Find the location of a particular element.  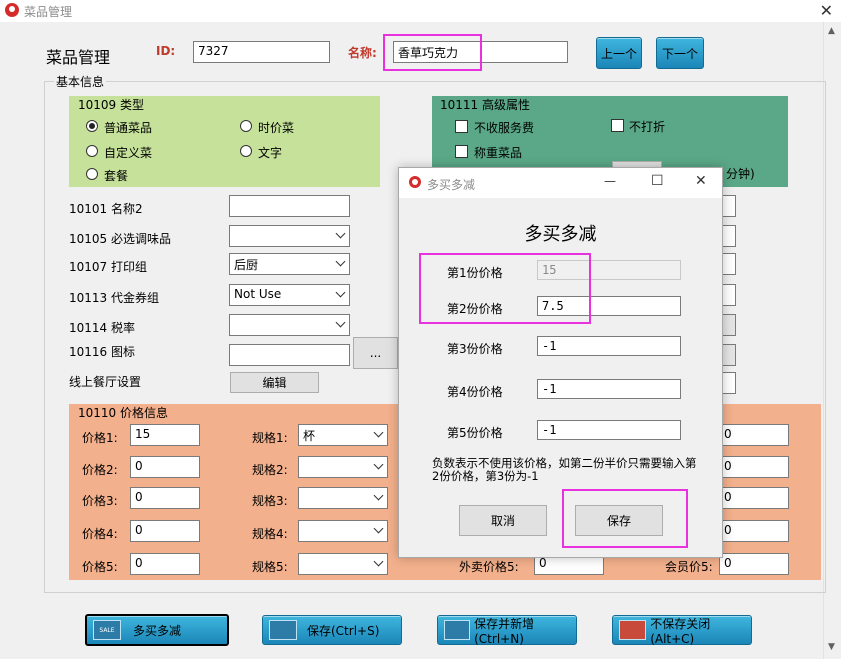

dialog-maximize-icon: ☐ is located at coordinates (657, 181).